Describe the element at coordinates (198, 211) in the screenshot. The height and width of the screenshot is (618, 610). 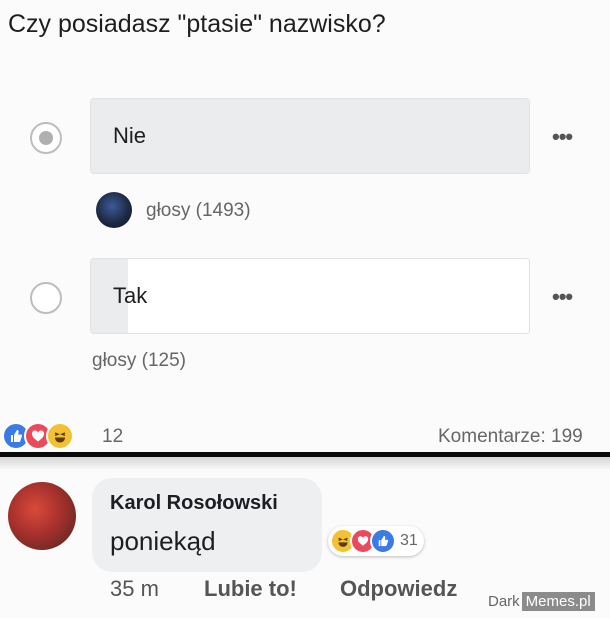
I see `option-nie-votes: głosy (1493)` at that location.